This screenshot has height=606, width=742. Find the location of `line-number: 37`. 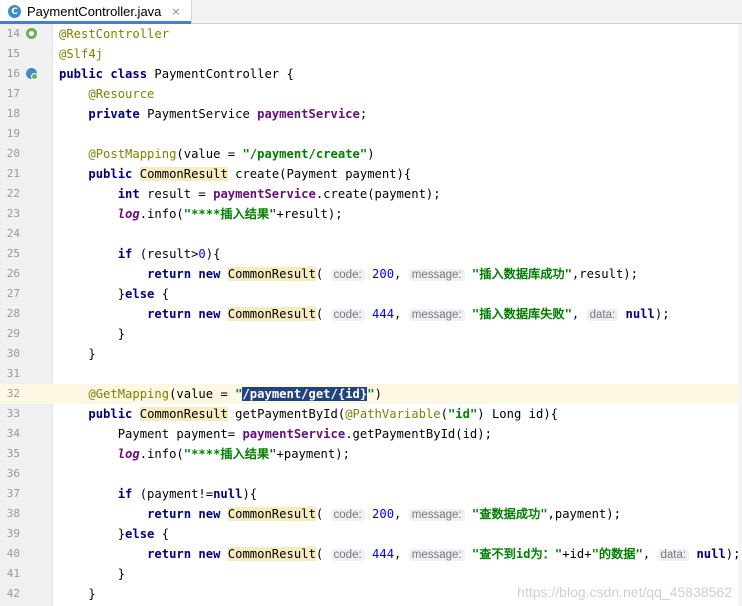

line-number: 37 is located at coordinates (13, 493).